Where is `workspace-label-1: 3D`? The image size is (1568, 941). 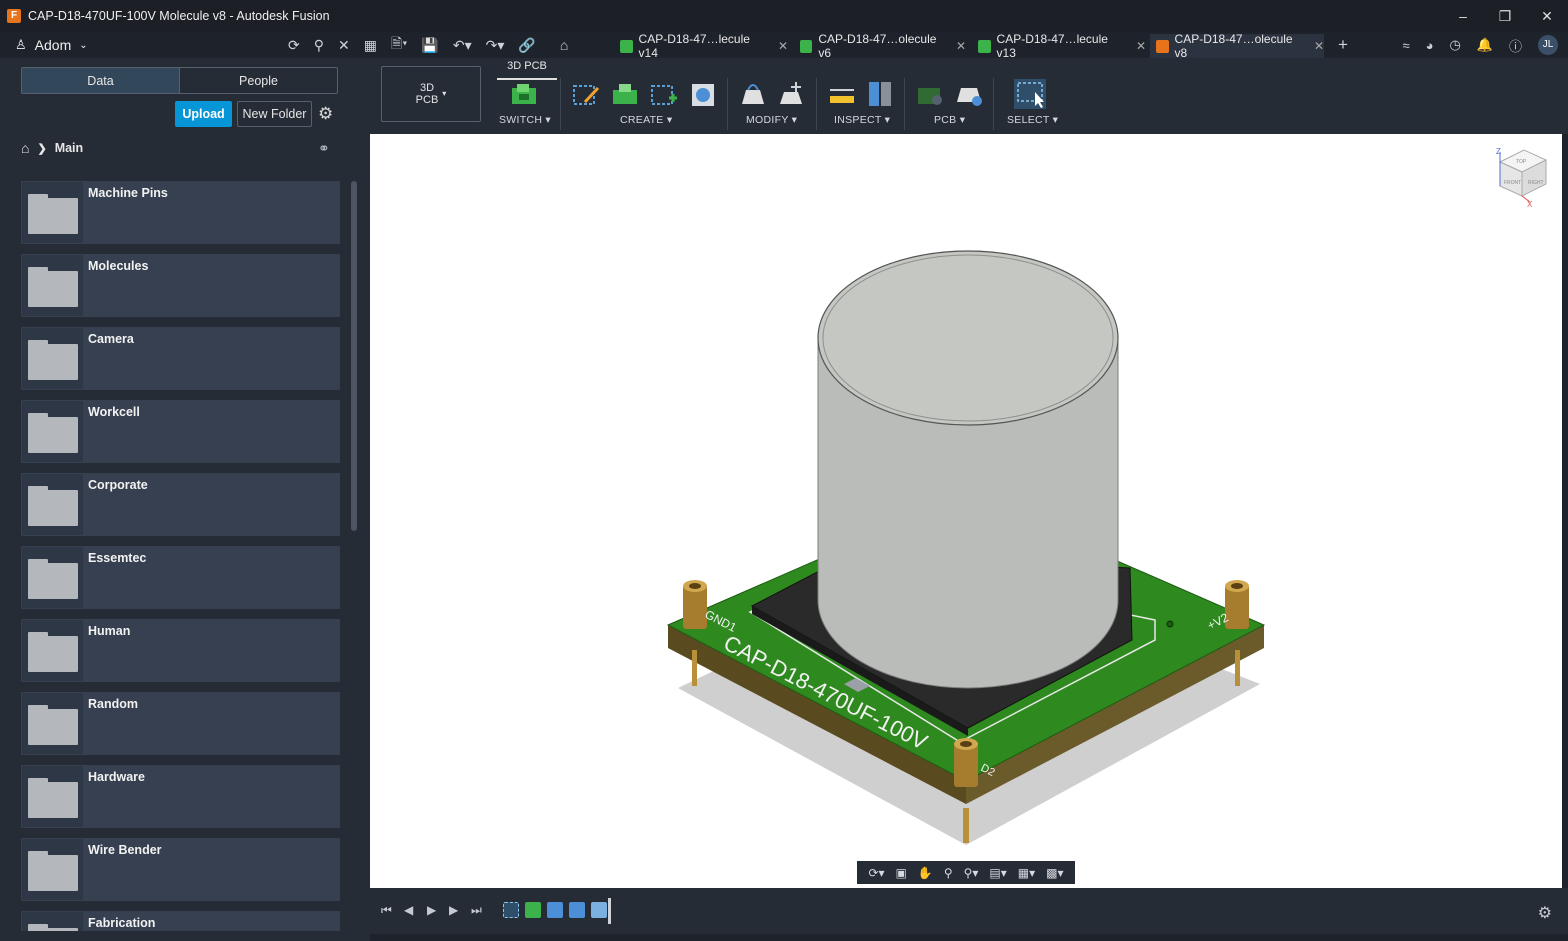 workspace-label-1: 3D is located at coordinates (427, 88).